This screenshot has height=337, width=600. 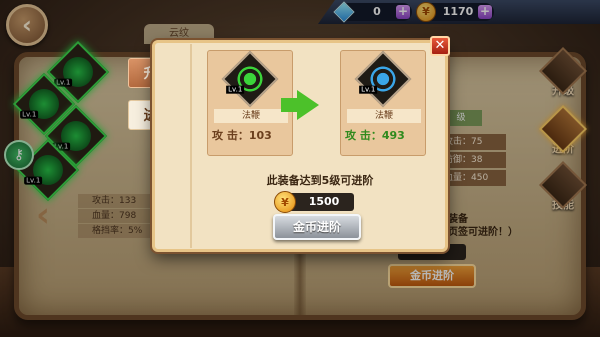 I want to click on equip-attack: 攻 击：493, so click(x=375, y=135).